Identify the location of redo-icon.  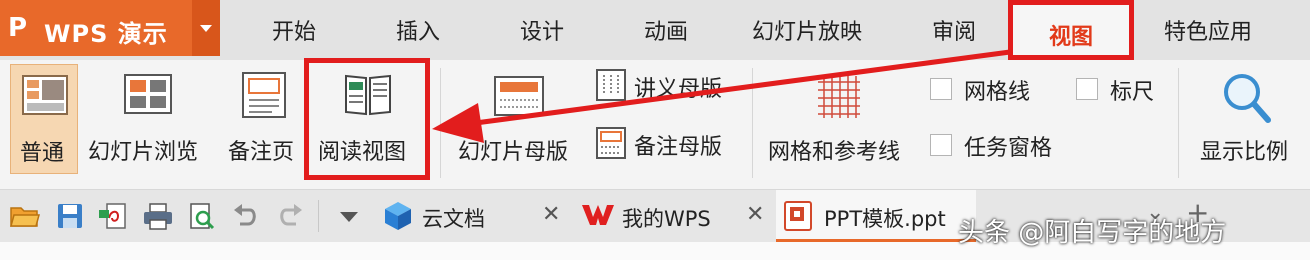
(290, 216).